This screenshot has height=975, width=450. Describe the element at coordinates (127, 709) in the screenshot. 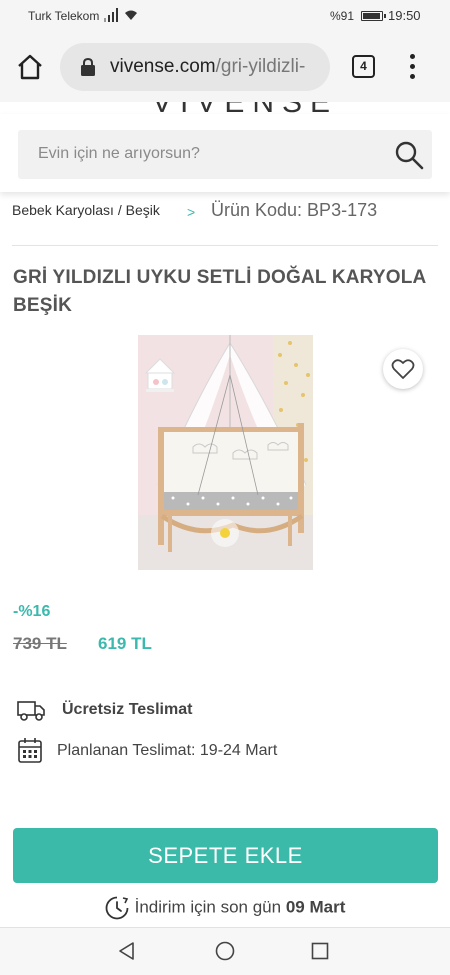

I see `free-shipping-label: Ücretsiz Teslimat` at that location.